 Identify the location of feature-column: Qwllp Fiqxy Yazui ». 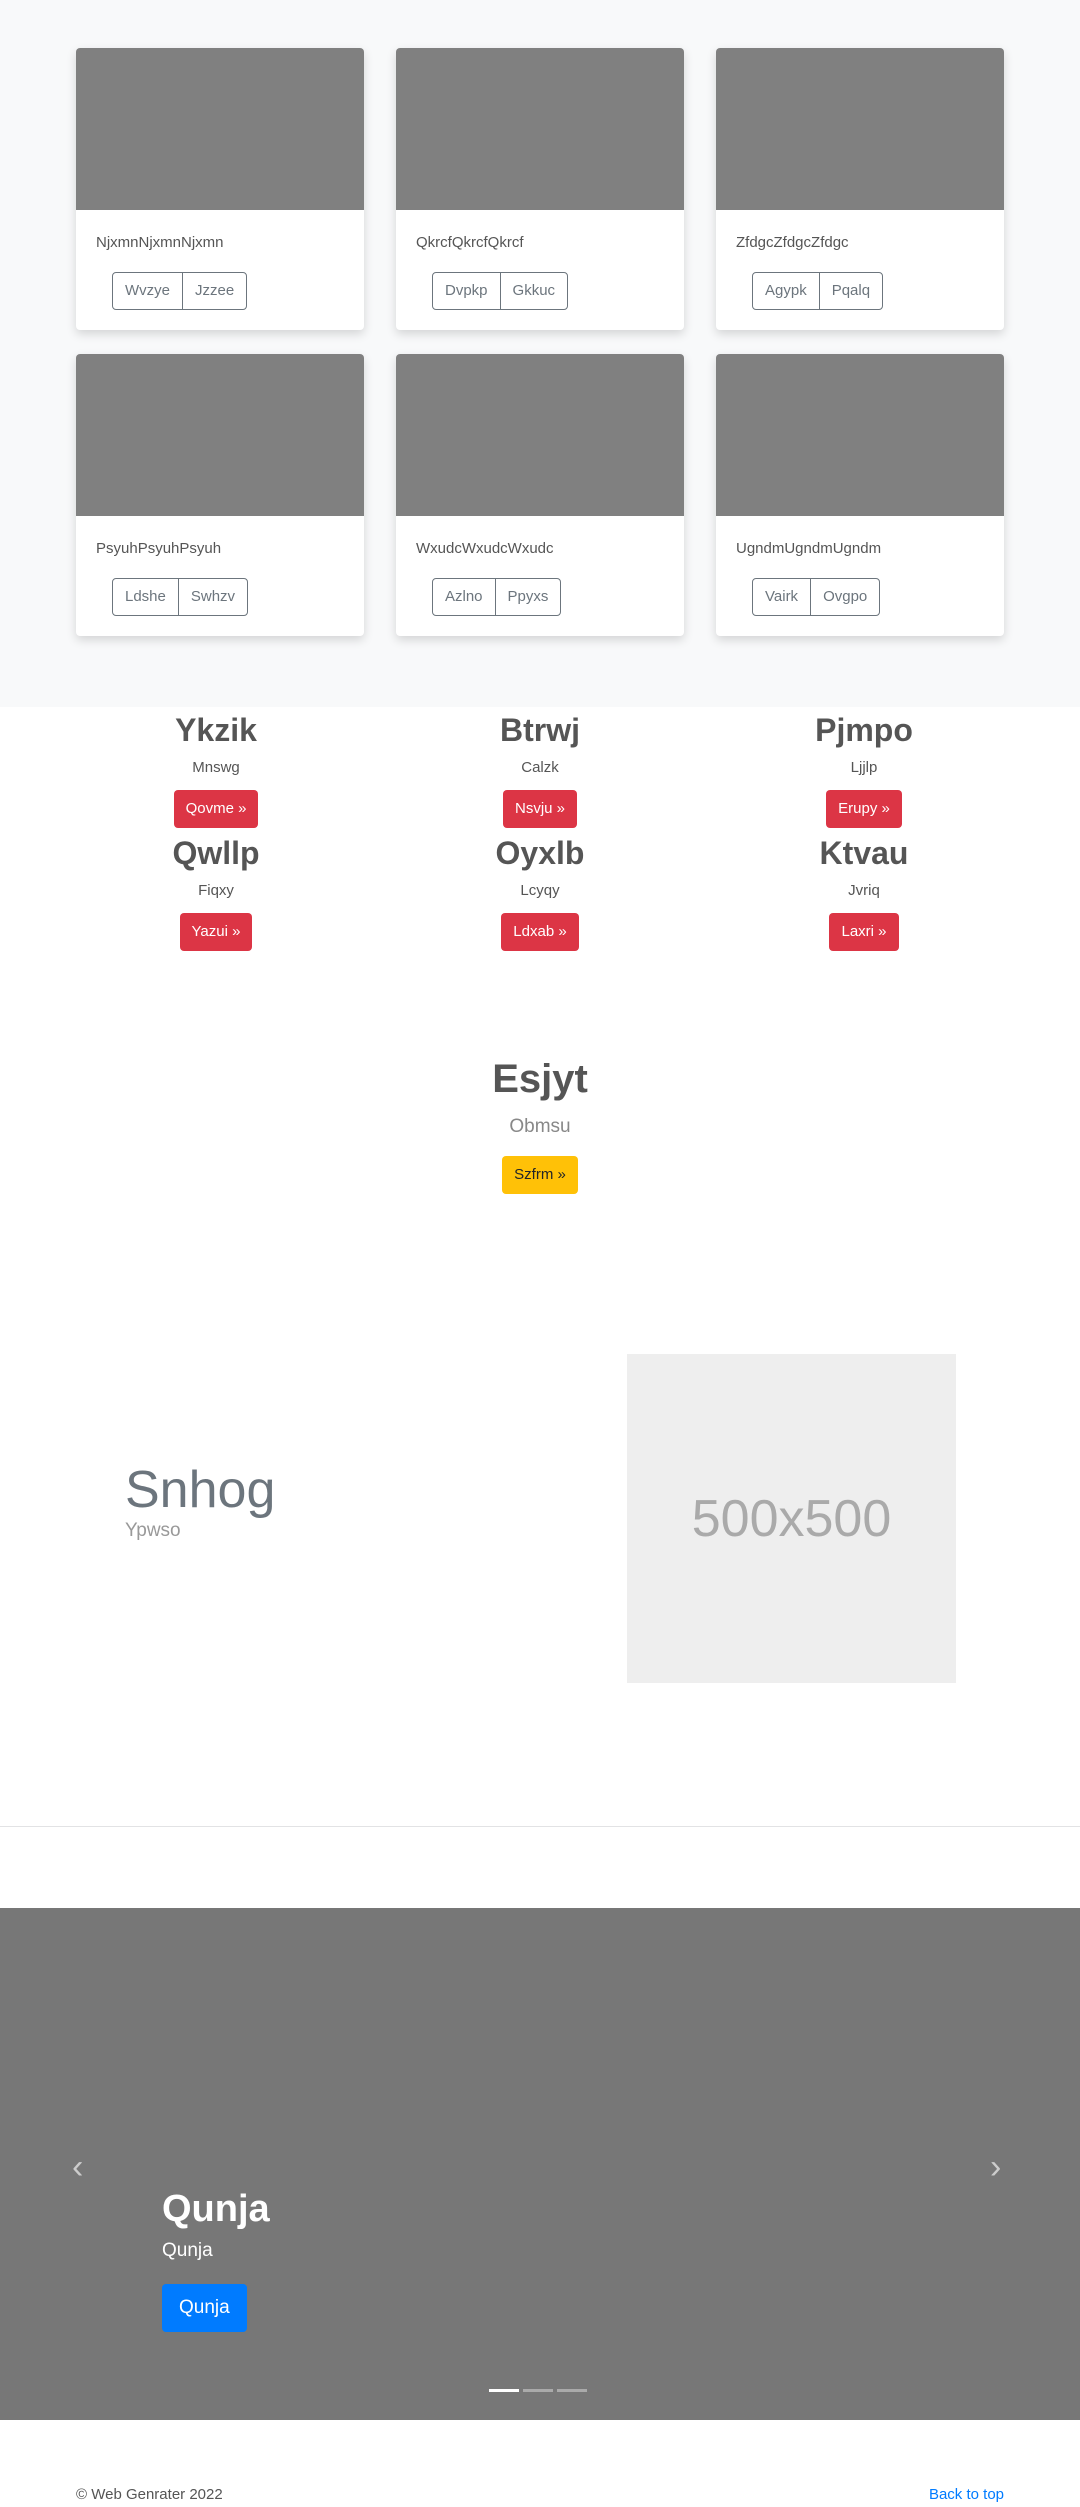
(216, 892).